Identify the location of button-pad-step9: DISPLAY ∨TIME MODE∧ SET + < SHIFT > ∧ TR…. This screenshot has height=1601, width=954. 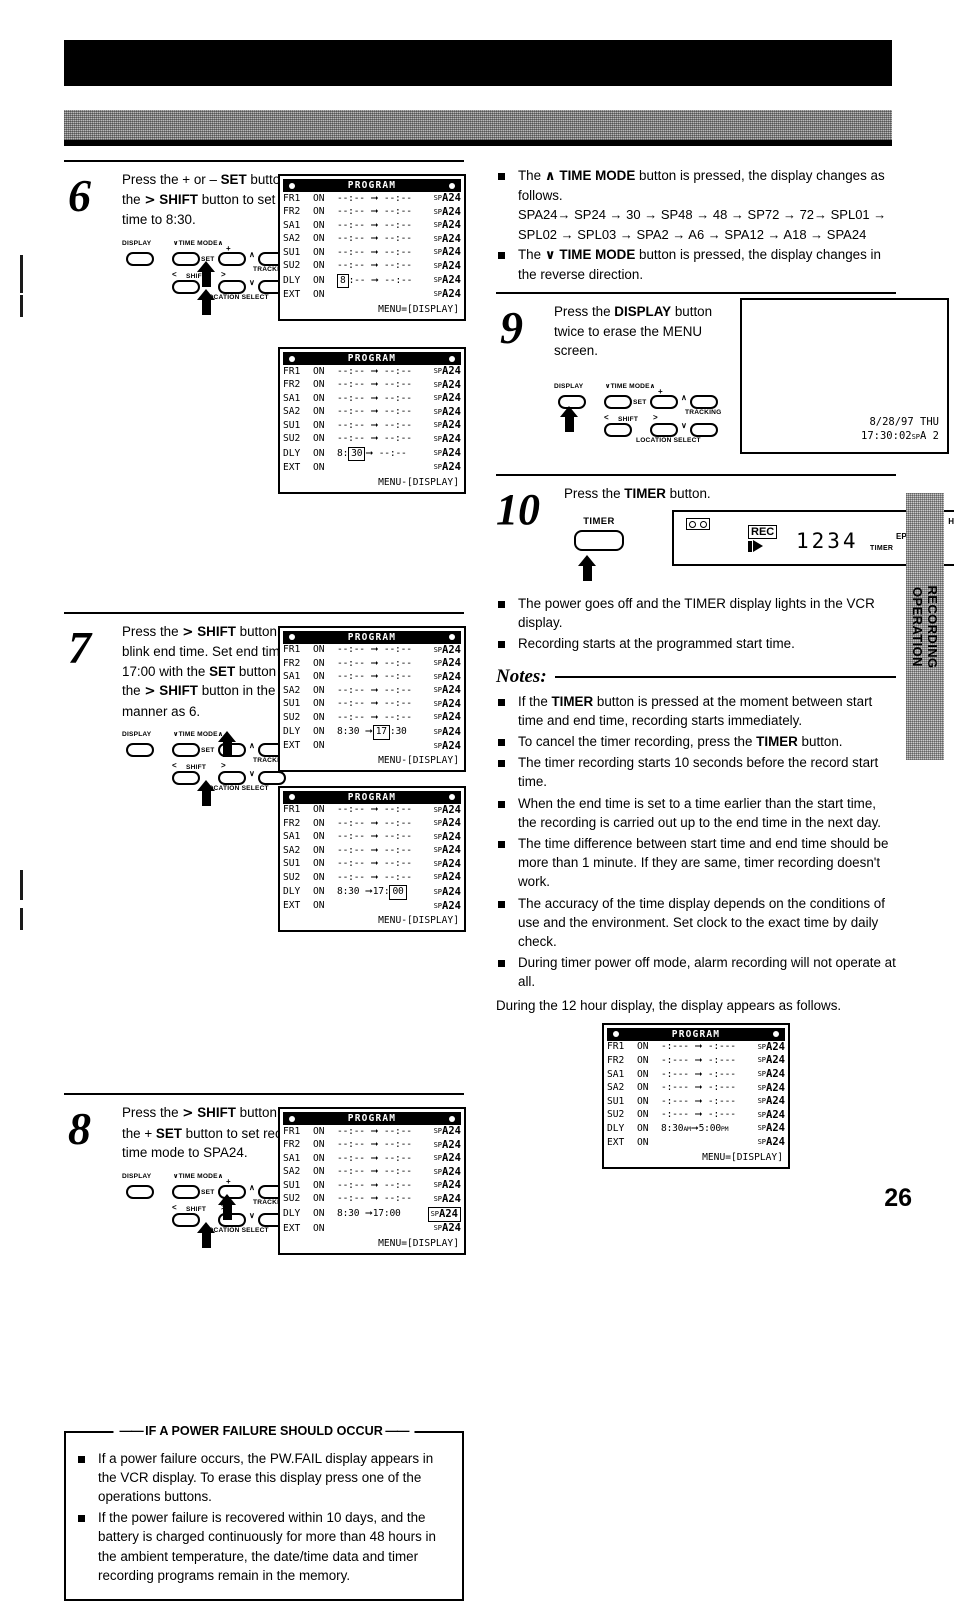
(639, 415).